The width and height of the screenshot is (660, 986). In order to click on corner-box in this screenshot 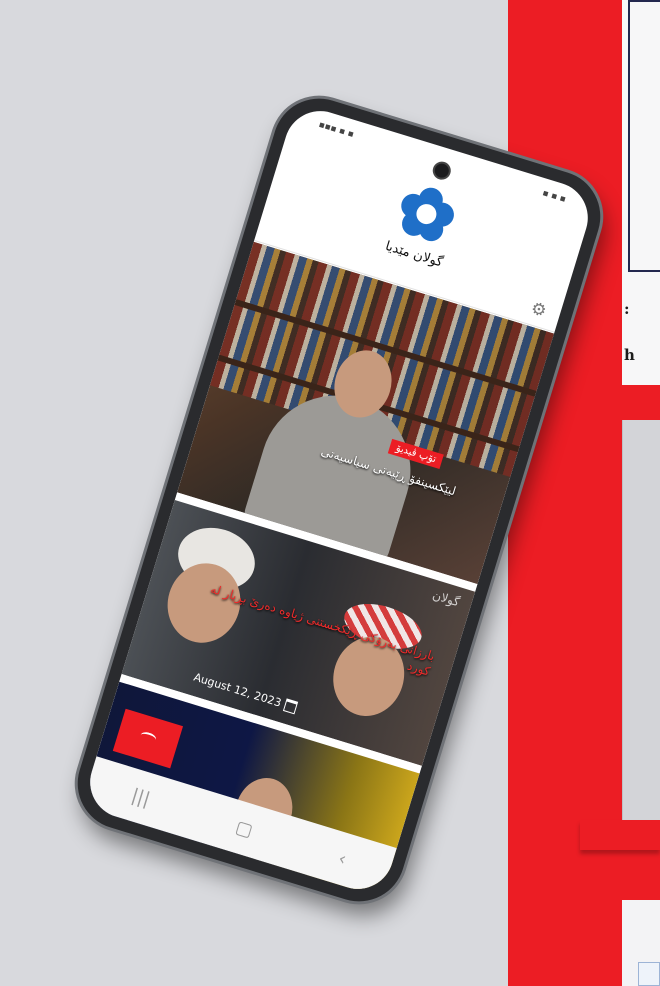, I will do `click(649, 974)`.